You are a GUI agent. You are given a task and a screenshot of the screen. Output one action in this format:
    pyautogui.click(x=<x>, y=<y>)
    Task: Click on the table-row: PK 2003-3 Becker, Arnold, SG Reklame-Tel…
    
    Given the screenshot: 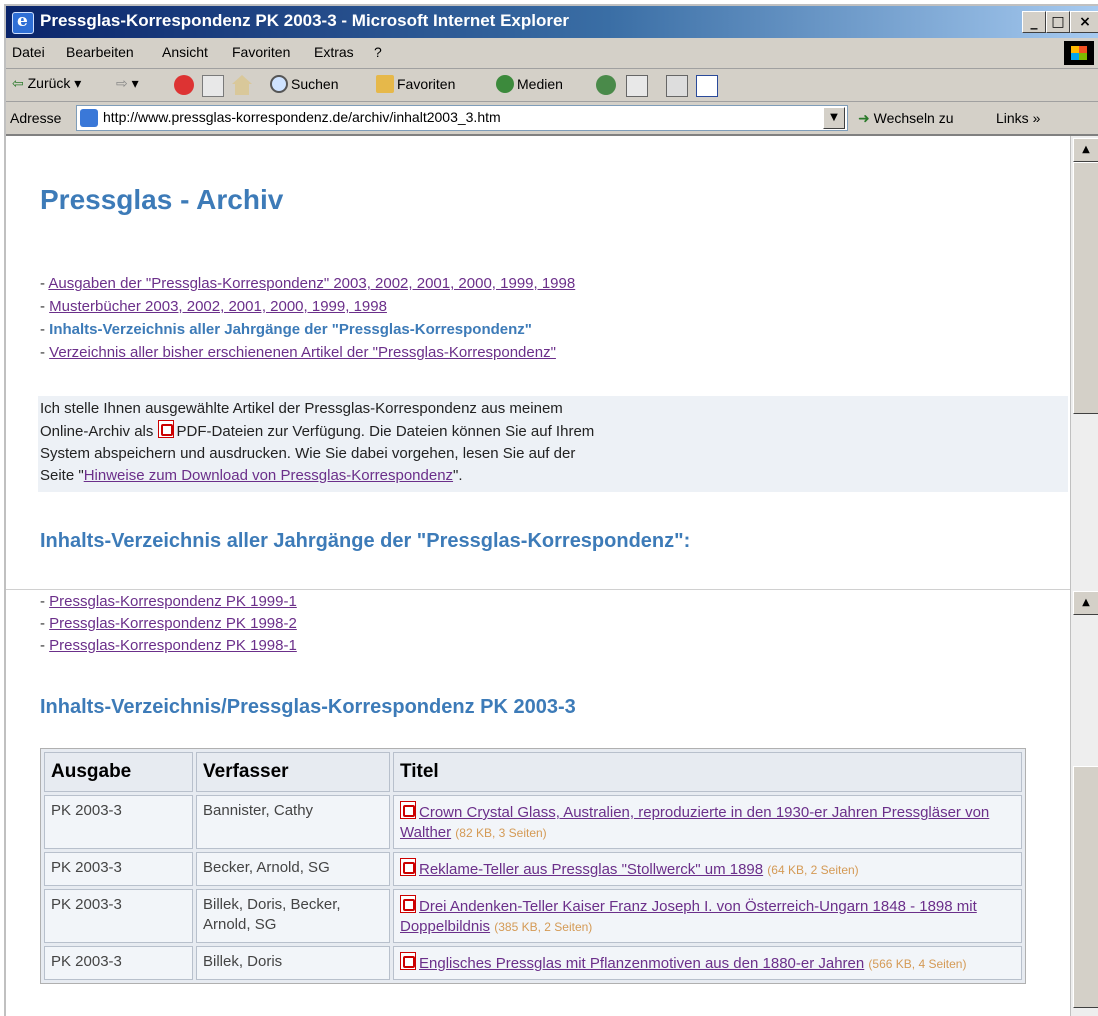 What is the action you would take?
    pyautogui.click(x=533, y=869)
    